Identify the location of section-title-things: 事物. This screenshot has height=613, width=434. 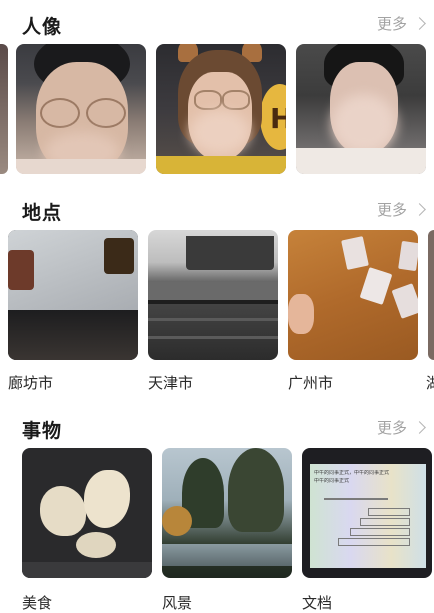
(42, 431).